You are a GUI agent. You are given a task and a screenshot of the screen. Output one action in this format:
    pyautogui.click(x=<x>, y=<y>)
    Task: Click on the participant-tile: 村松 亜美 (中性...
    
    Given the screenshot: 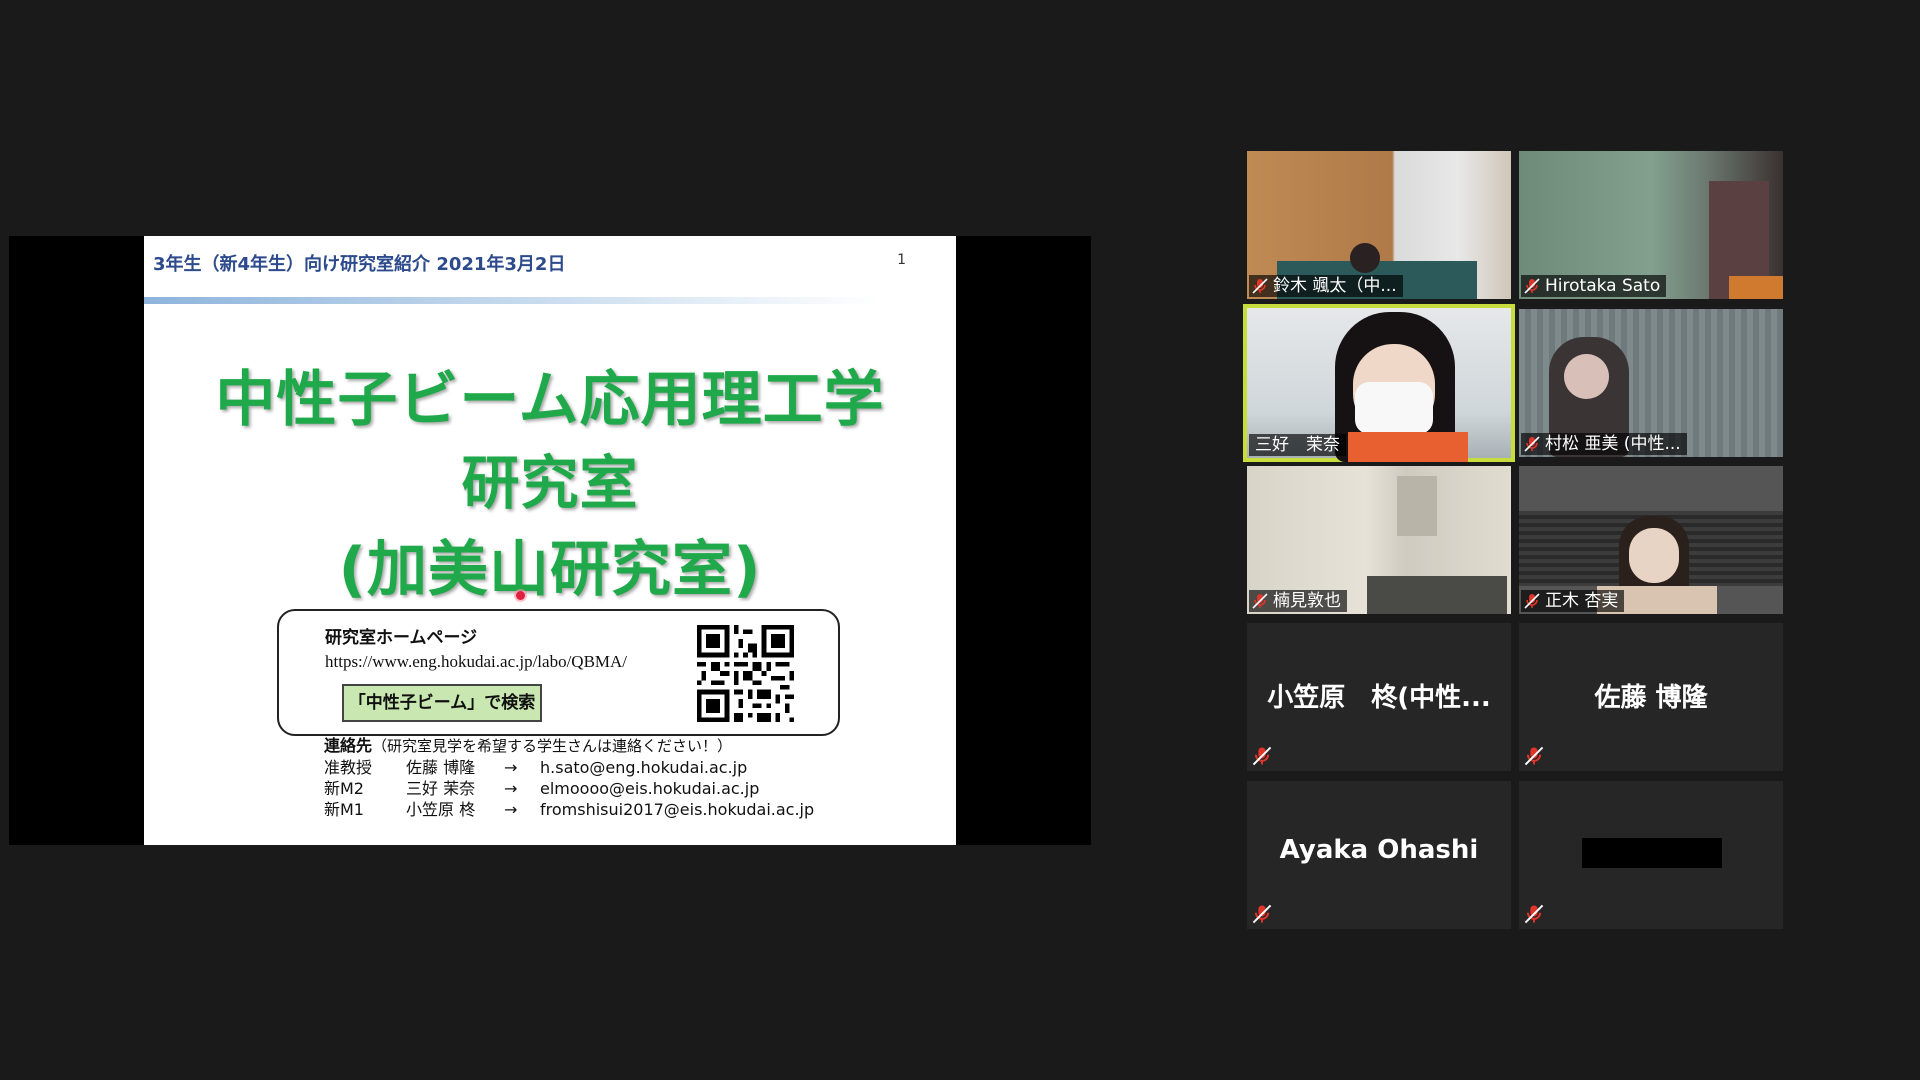 What is the action you would take?
    pyautogui.click(x=1651, y=383)
    